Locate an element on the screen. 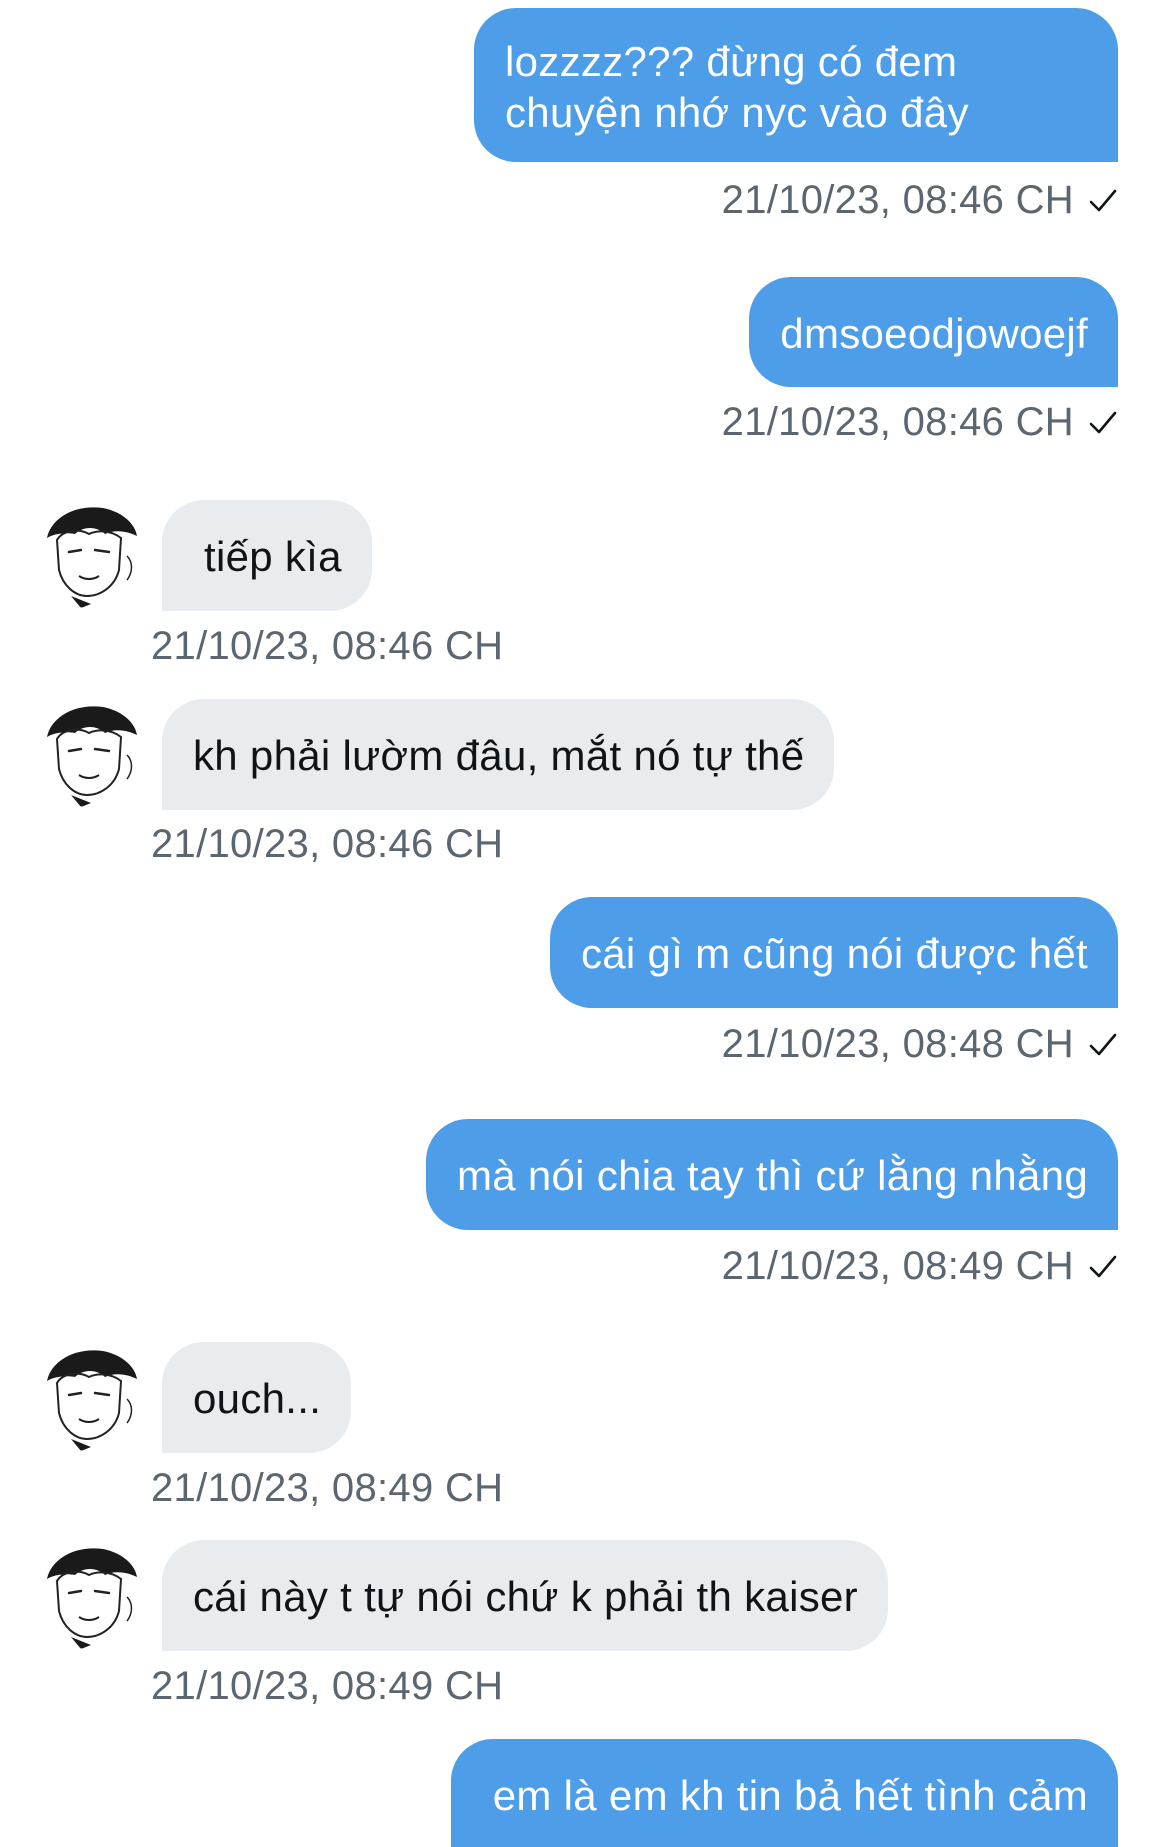  message-text: dmsoeodjowoejf is located at coordinates (934, 333).